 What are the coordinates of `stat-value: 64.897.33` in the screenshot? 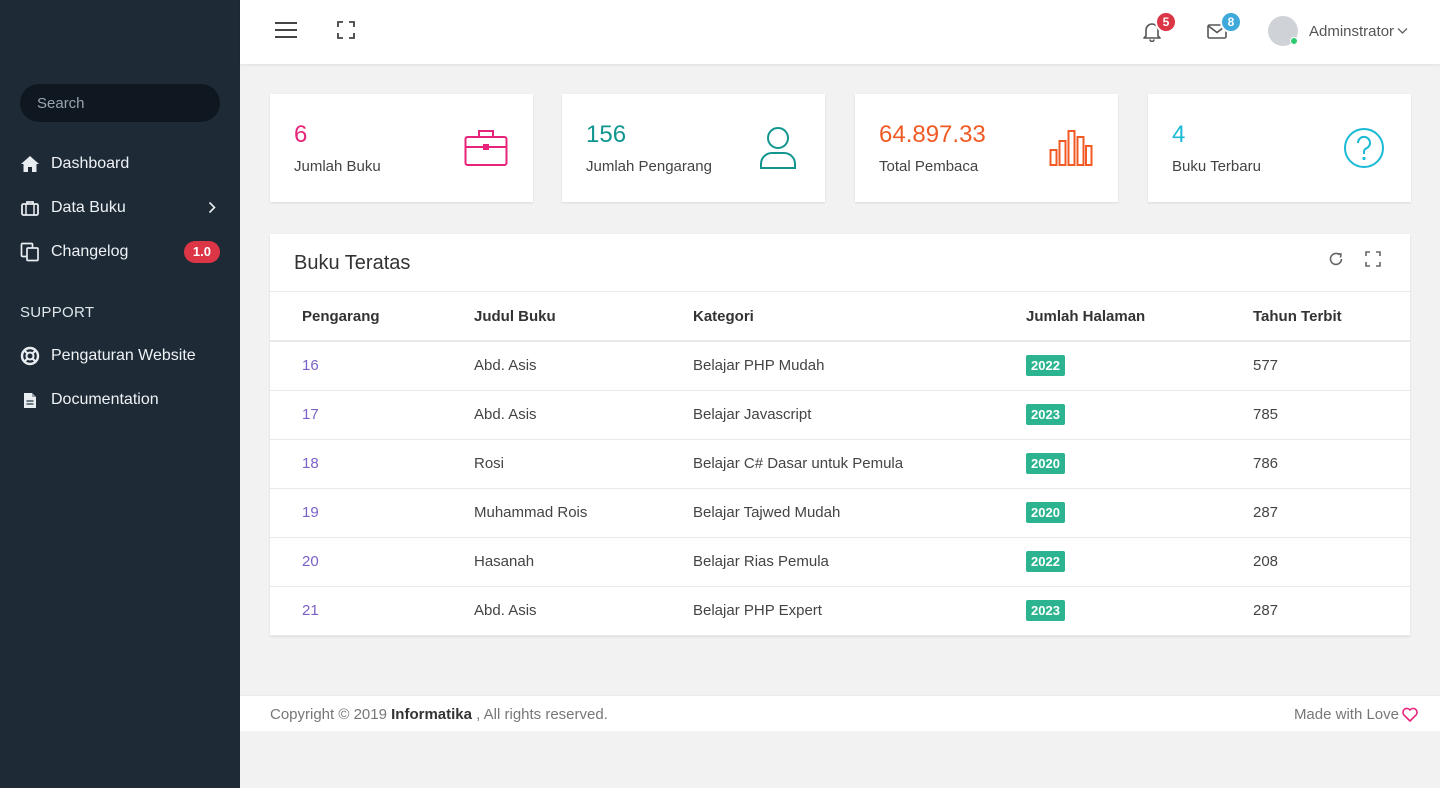 It's located at (932, 134).